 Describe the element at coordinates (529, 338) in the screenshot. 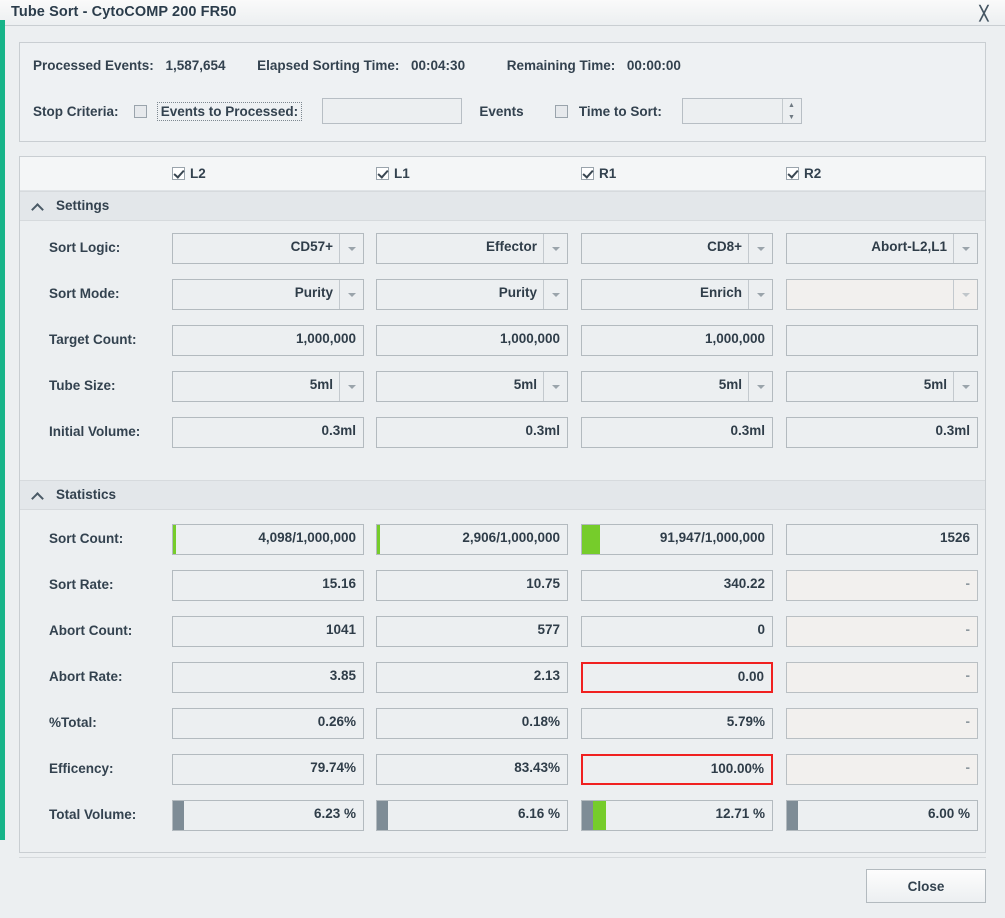

I see `field-text: 1,000,000` at that location.